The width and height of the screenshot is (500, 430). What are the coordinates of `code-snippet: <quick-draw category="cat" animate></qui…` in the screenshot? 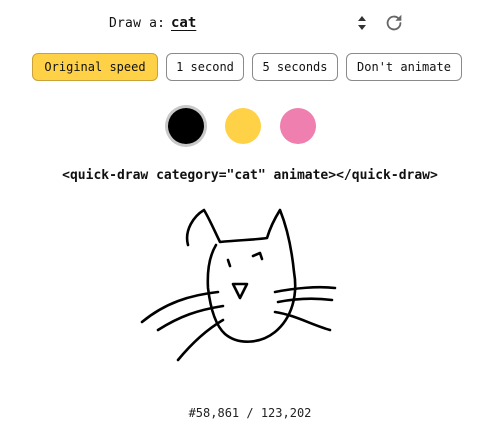 It's located at (250, 175).